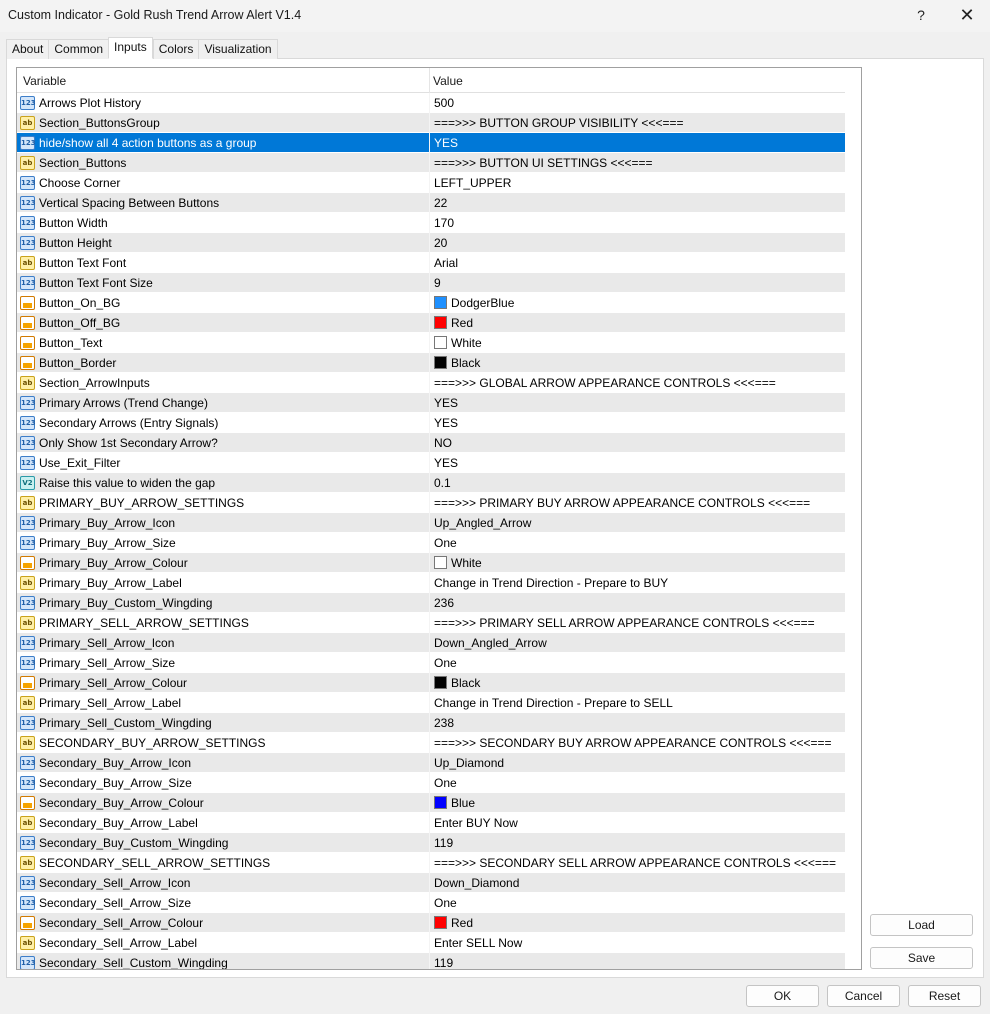  I want to click on table-row: 123 Only Show 1st Secondary Arrow? NO, so click(431, 443).